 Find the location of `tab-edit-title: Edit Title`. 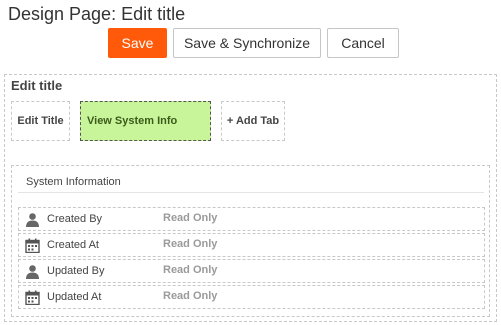

tab-edit-title: Edit Title is located at coordinates (40, 121).